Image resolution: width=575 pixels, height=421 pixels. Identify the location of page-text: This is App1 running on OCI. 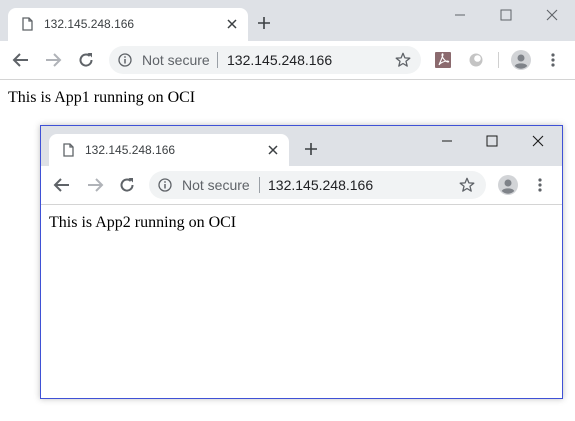
(102, 97).